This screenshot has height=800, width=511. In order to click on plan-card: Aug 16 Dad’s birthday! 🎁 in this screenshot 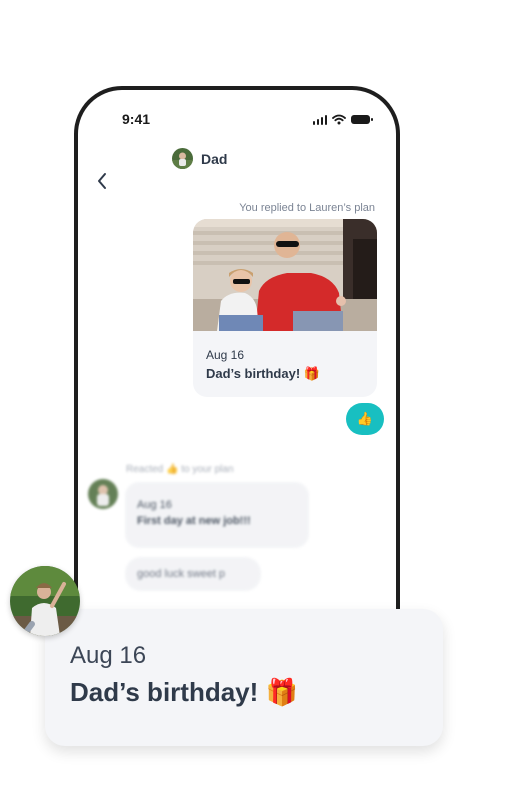, I will do `click(285, 308)`.